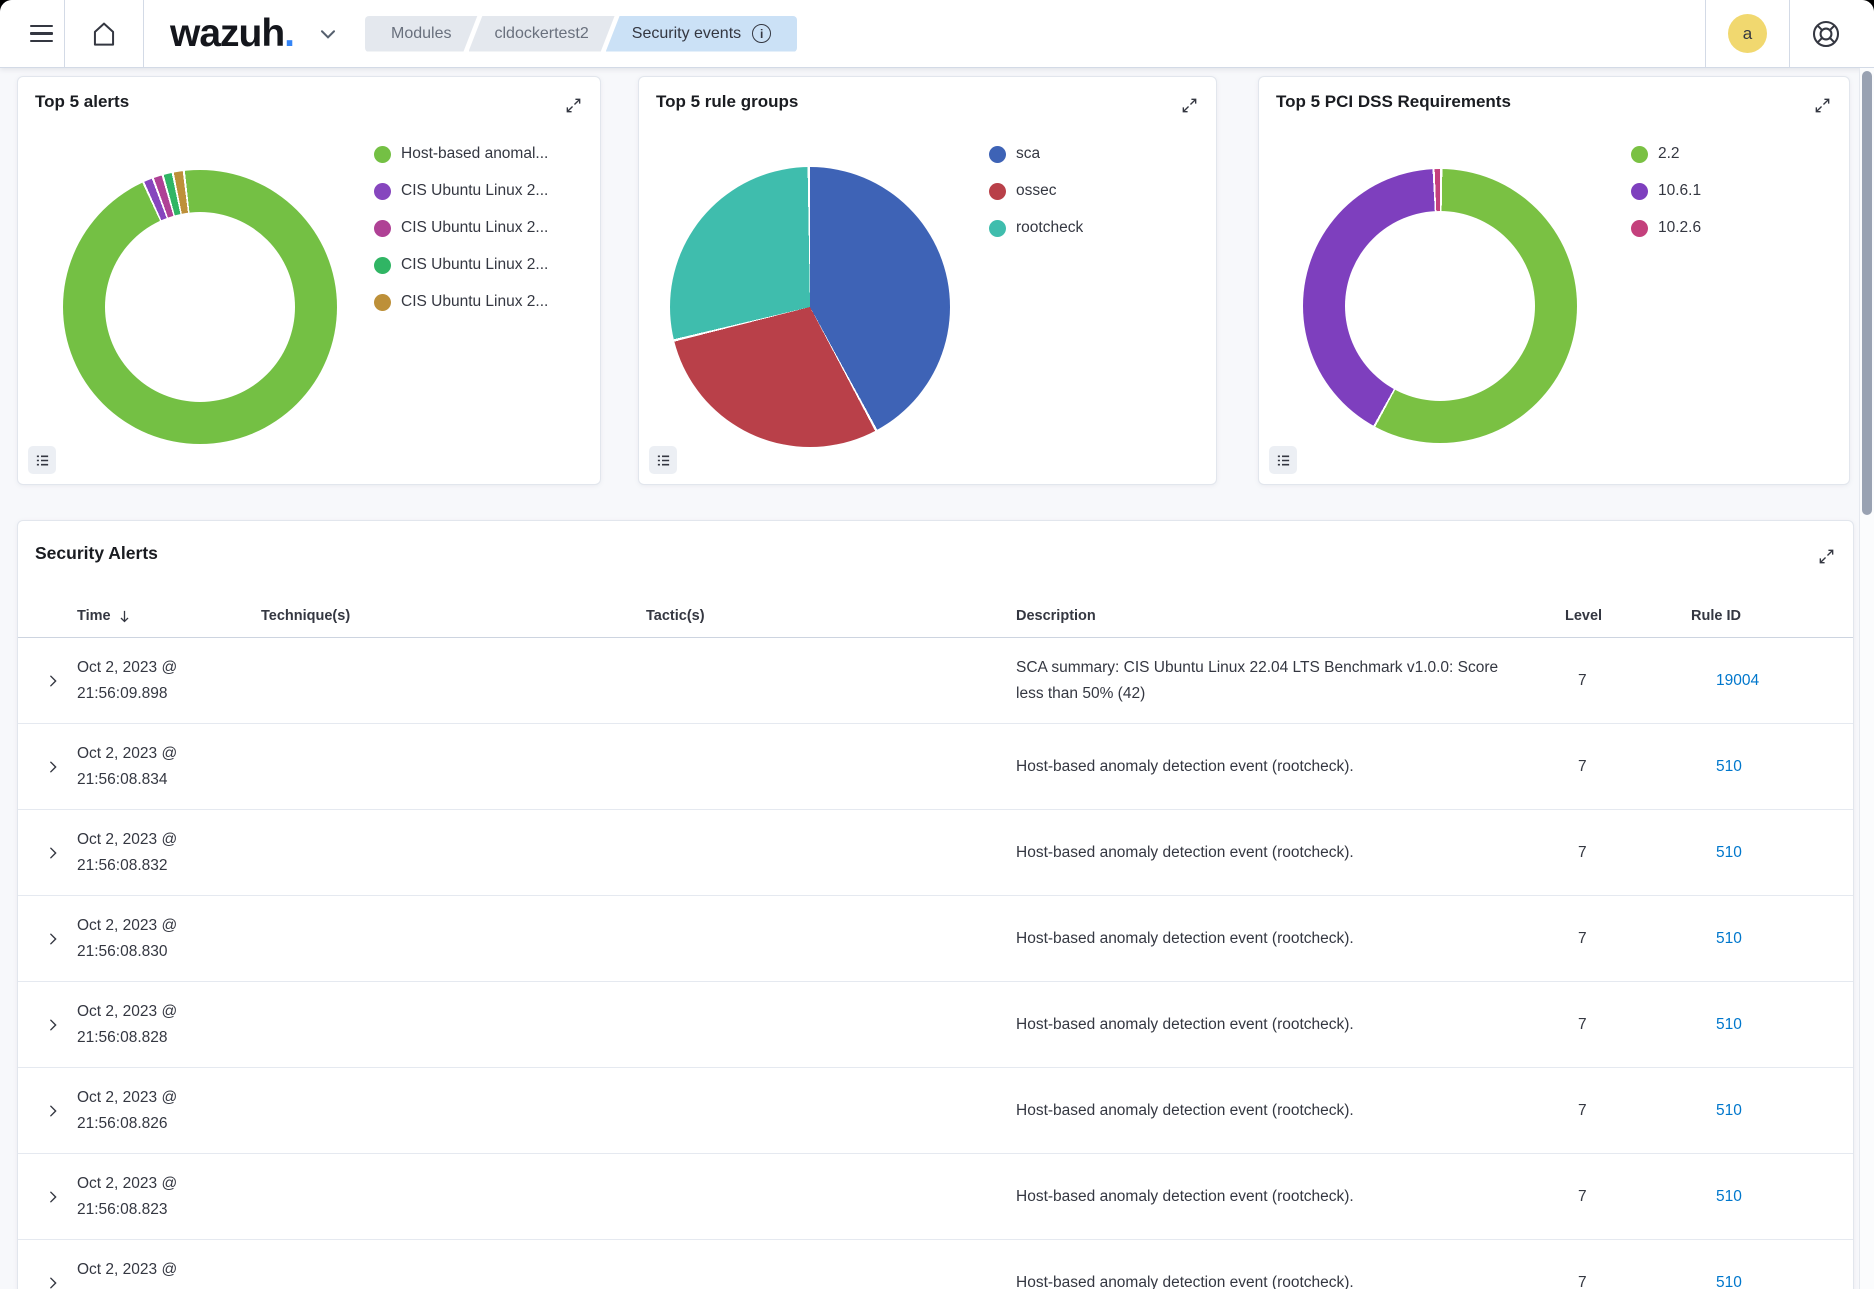  Describe the element at coordinates (762, 33) in the screenshot. I see `info-icon: i` at that location.